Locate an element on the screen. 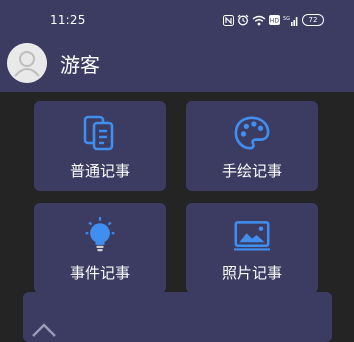 Image resolution: width=354 pixels, height=342 pixels. tile-normal-note: 普通记事 is located at coordinates (100, 146).